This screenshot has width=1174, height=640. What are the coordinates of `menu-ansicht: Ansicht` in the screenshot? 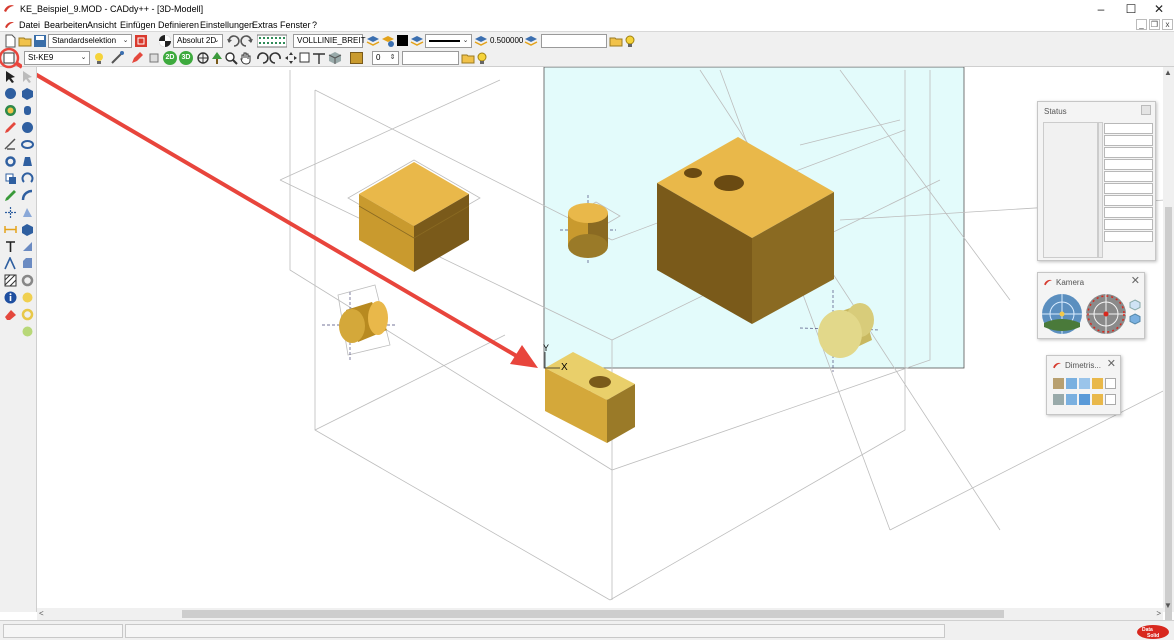 It's located at (102, 25).